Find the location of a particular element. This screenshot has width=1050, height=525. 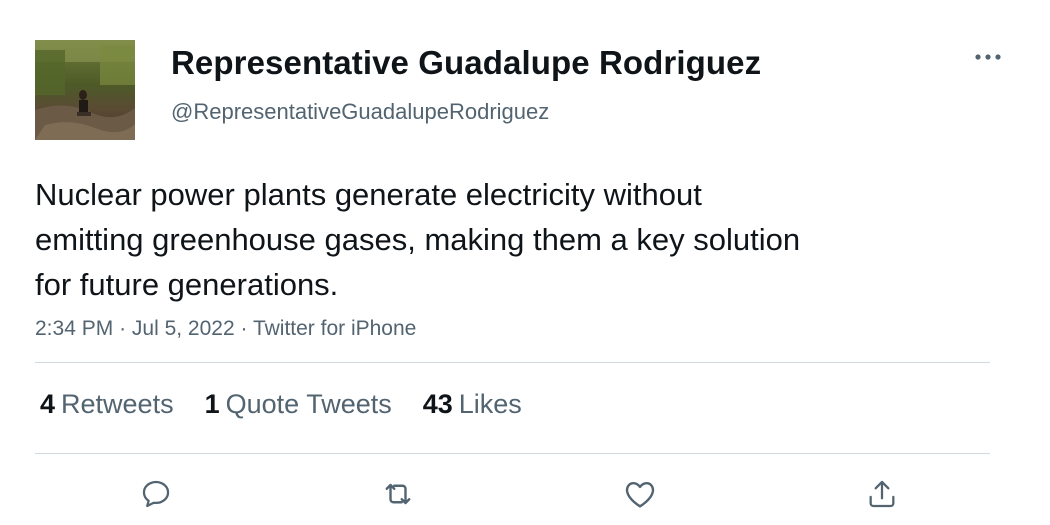

likes-count: 43 is located at coordinates (437, 404).